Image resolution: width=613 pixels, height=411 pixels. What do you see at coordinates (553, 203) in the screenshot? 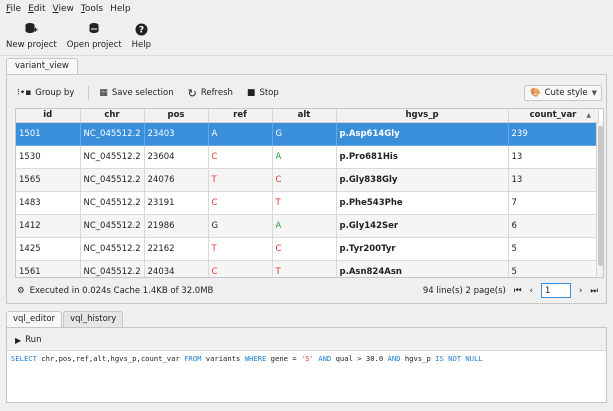
I see `cell-count-var: 7` at bounding box center [553, 203].